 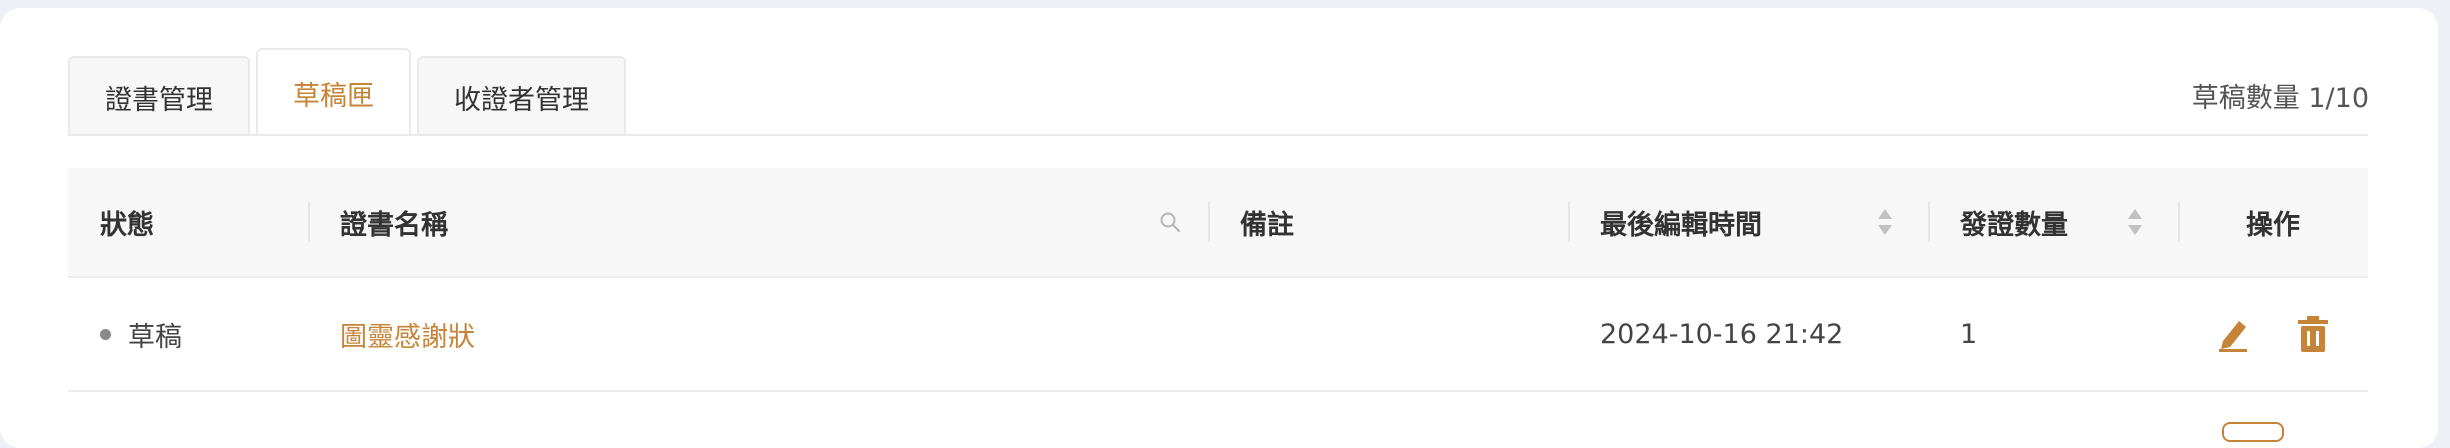 I want to click on last-edited-cell: 2024-10-16 21:42, so click(x=1722, y=334).